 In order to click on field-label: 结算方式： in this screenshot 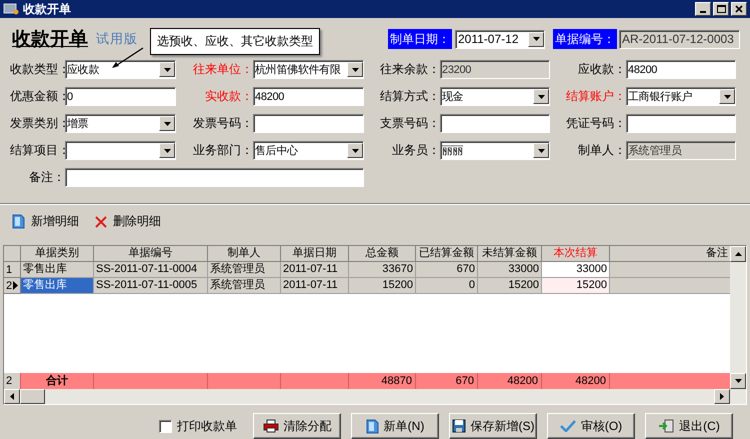, I will do `click(409, 96)`.